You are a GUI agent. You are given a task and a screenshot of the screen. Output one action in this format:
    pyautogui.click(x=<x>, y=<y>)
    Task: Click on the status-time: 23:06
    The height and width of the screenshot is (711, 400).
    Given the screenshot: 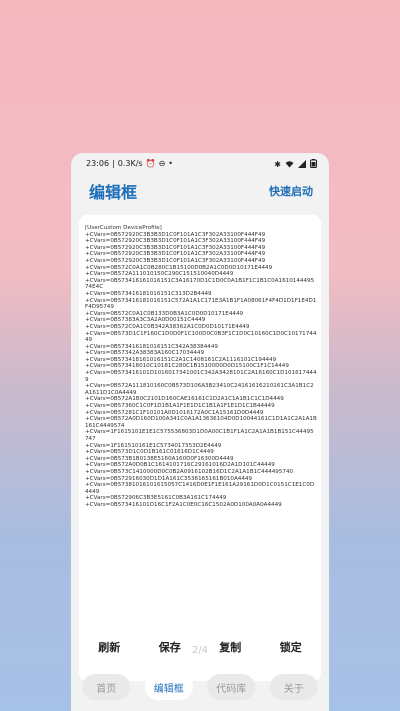 What is the action you would take?
    pyautogui.click(x=98, y=163)
    